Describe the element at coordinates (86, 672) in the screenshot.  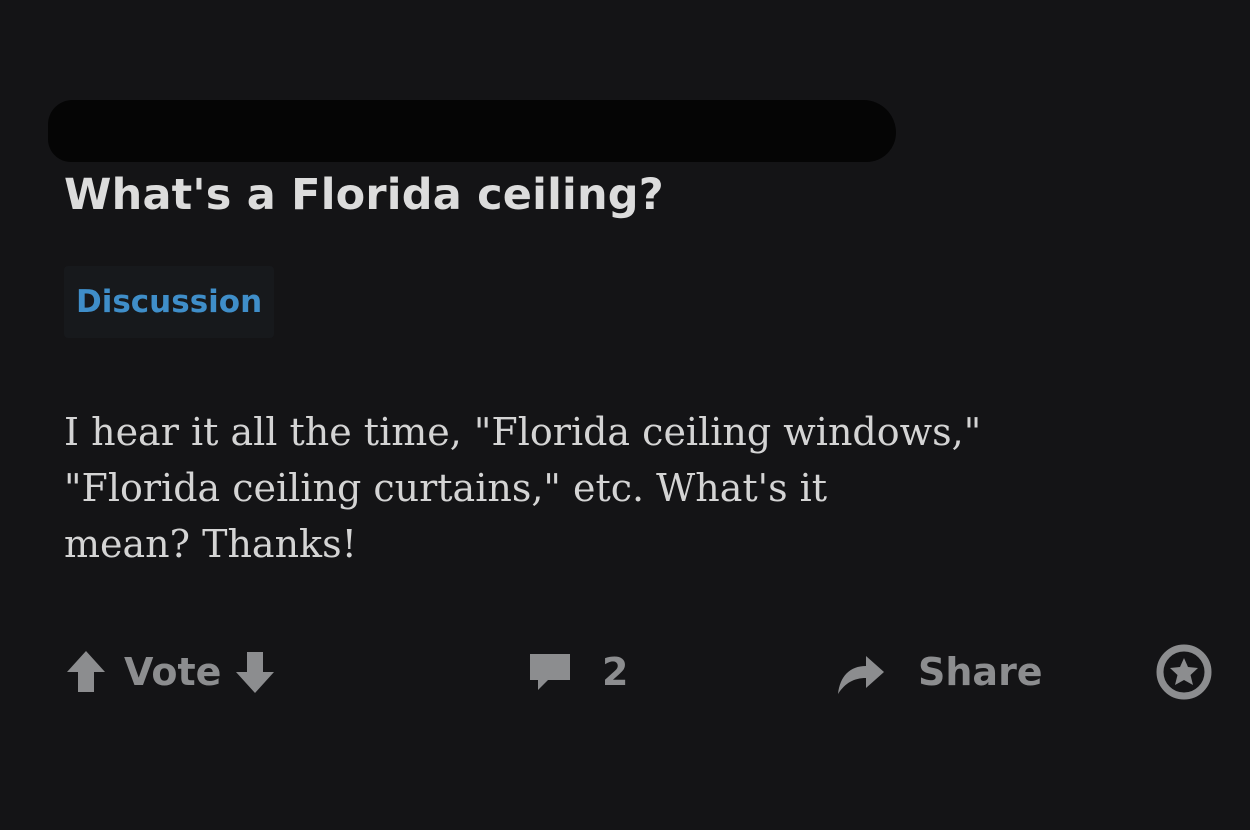
I see `arrow-up-icon` at that location.